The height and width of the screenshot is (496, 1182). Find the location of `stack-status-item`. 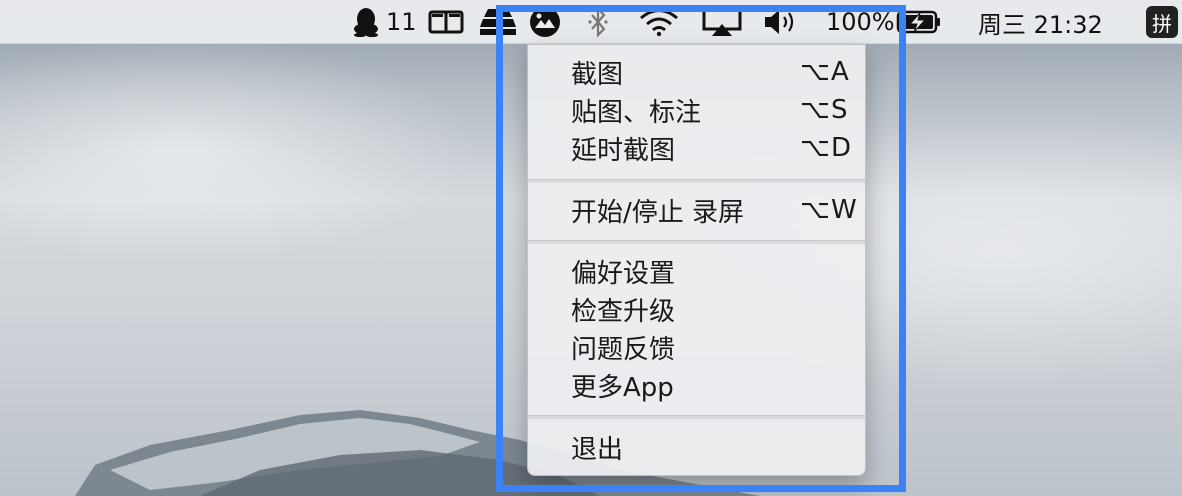

stack-status-item is located at coordinates (498, 22).